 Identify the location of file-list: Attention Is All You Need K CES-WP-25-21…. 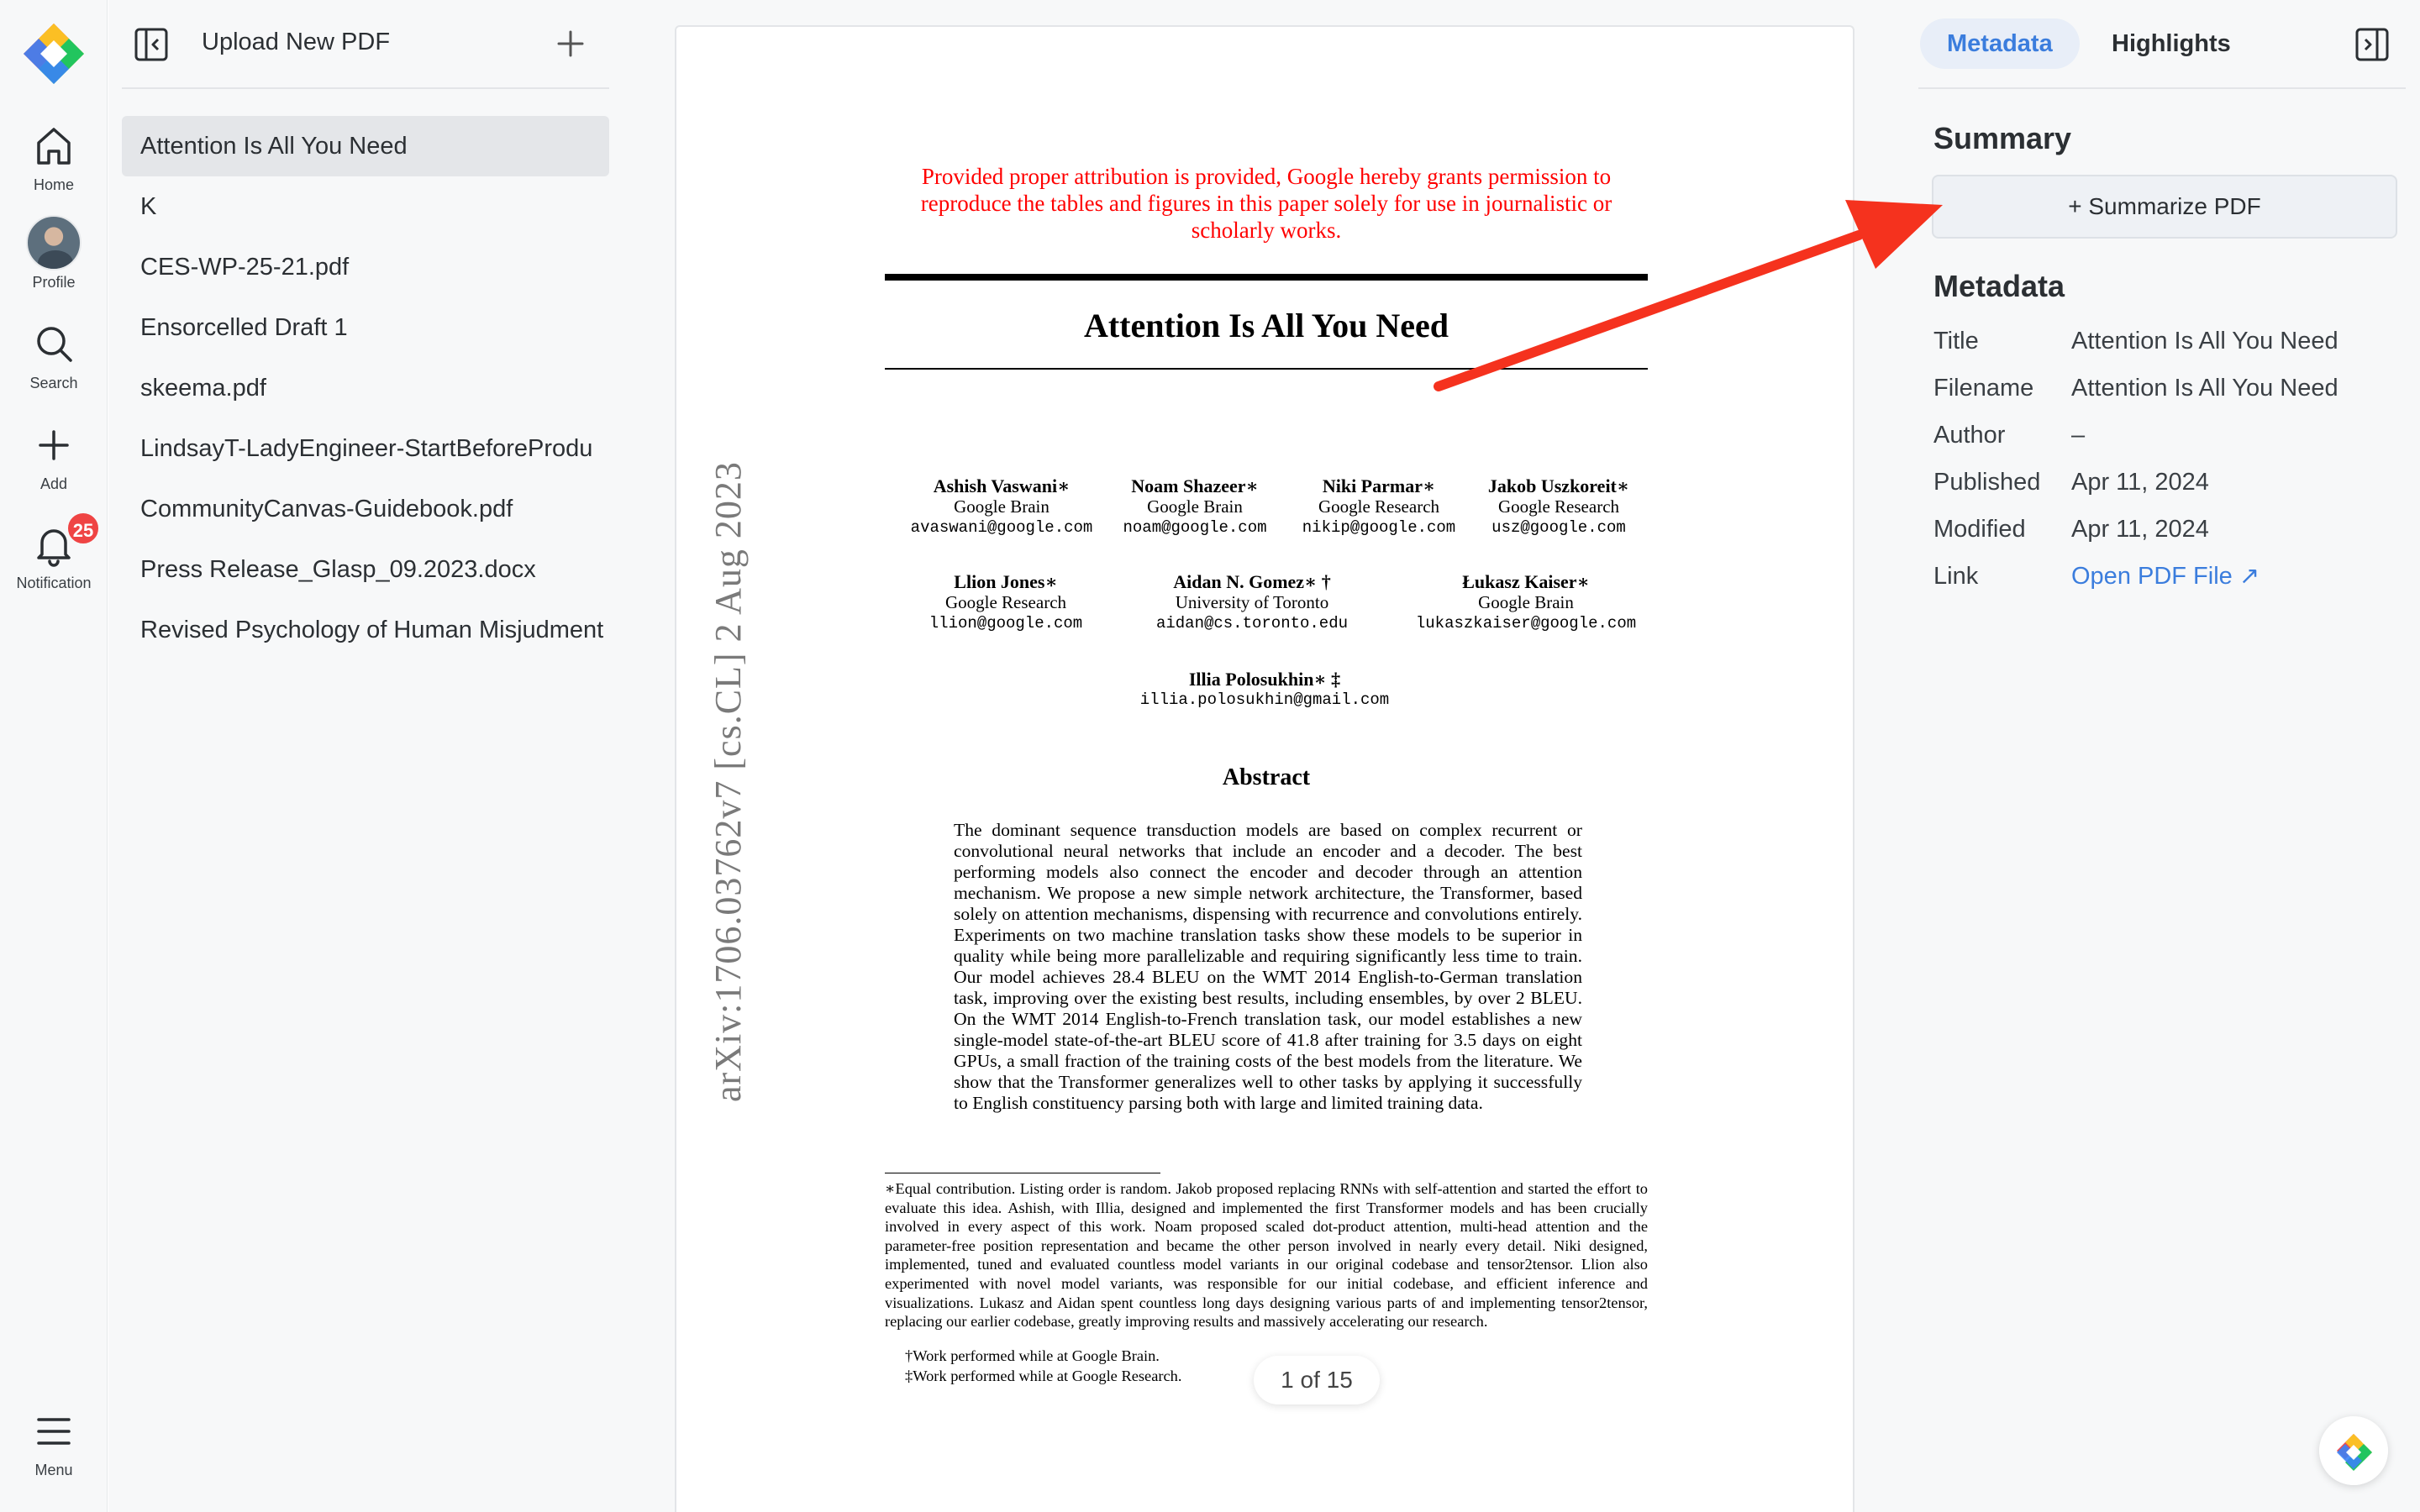
(372, 388).